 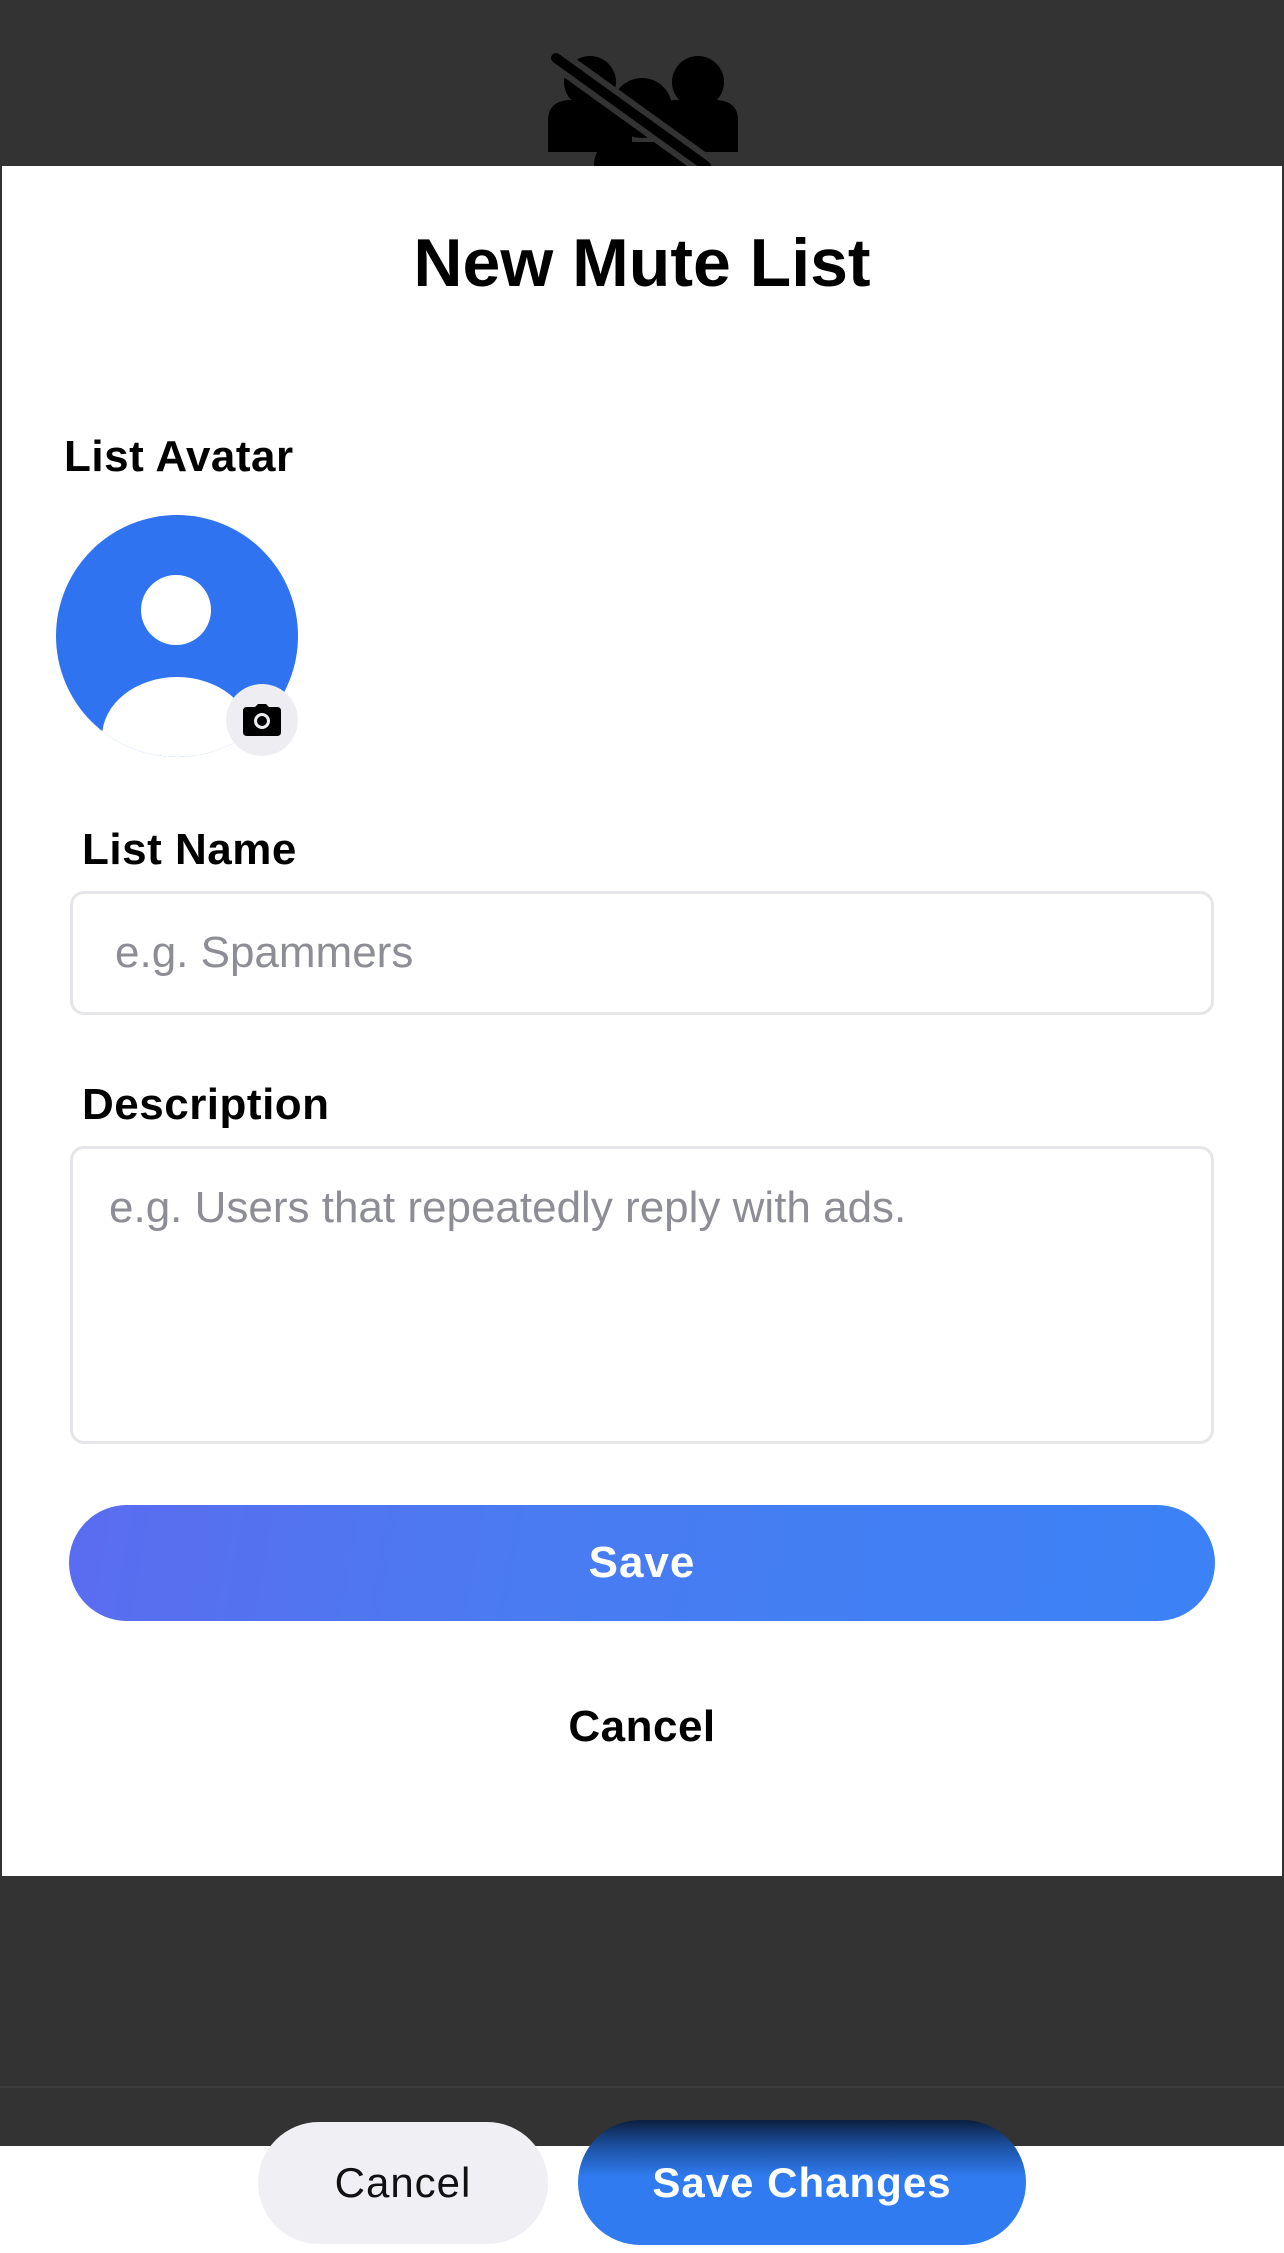 I want to click on modal-title: New Mute List, so click(x=642, y=263).